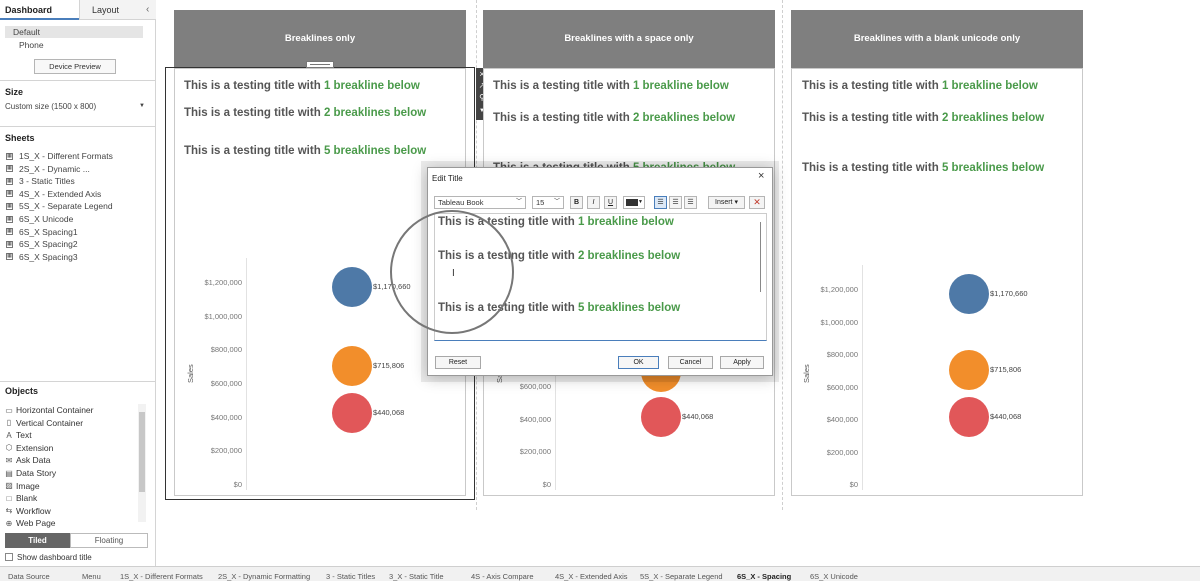  What do you see at coordinates (834, 576) in the screenshot?
I see `sheet-tab: 6S_X Unicode` at bounding box center [834, 576].